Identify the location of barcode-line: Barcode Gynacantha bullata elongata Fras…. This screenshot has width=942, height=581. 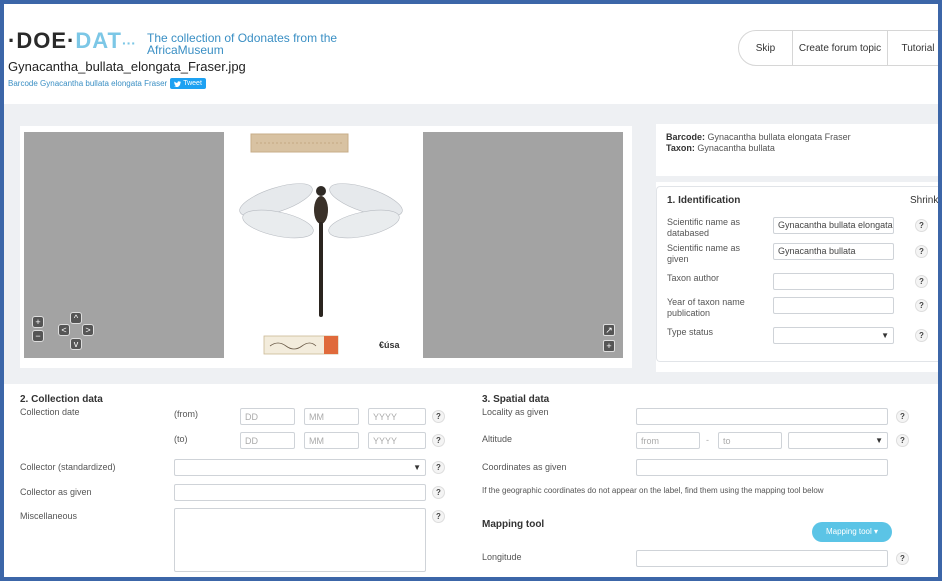
(107, 83).